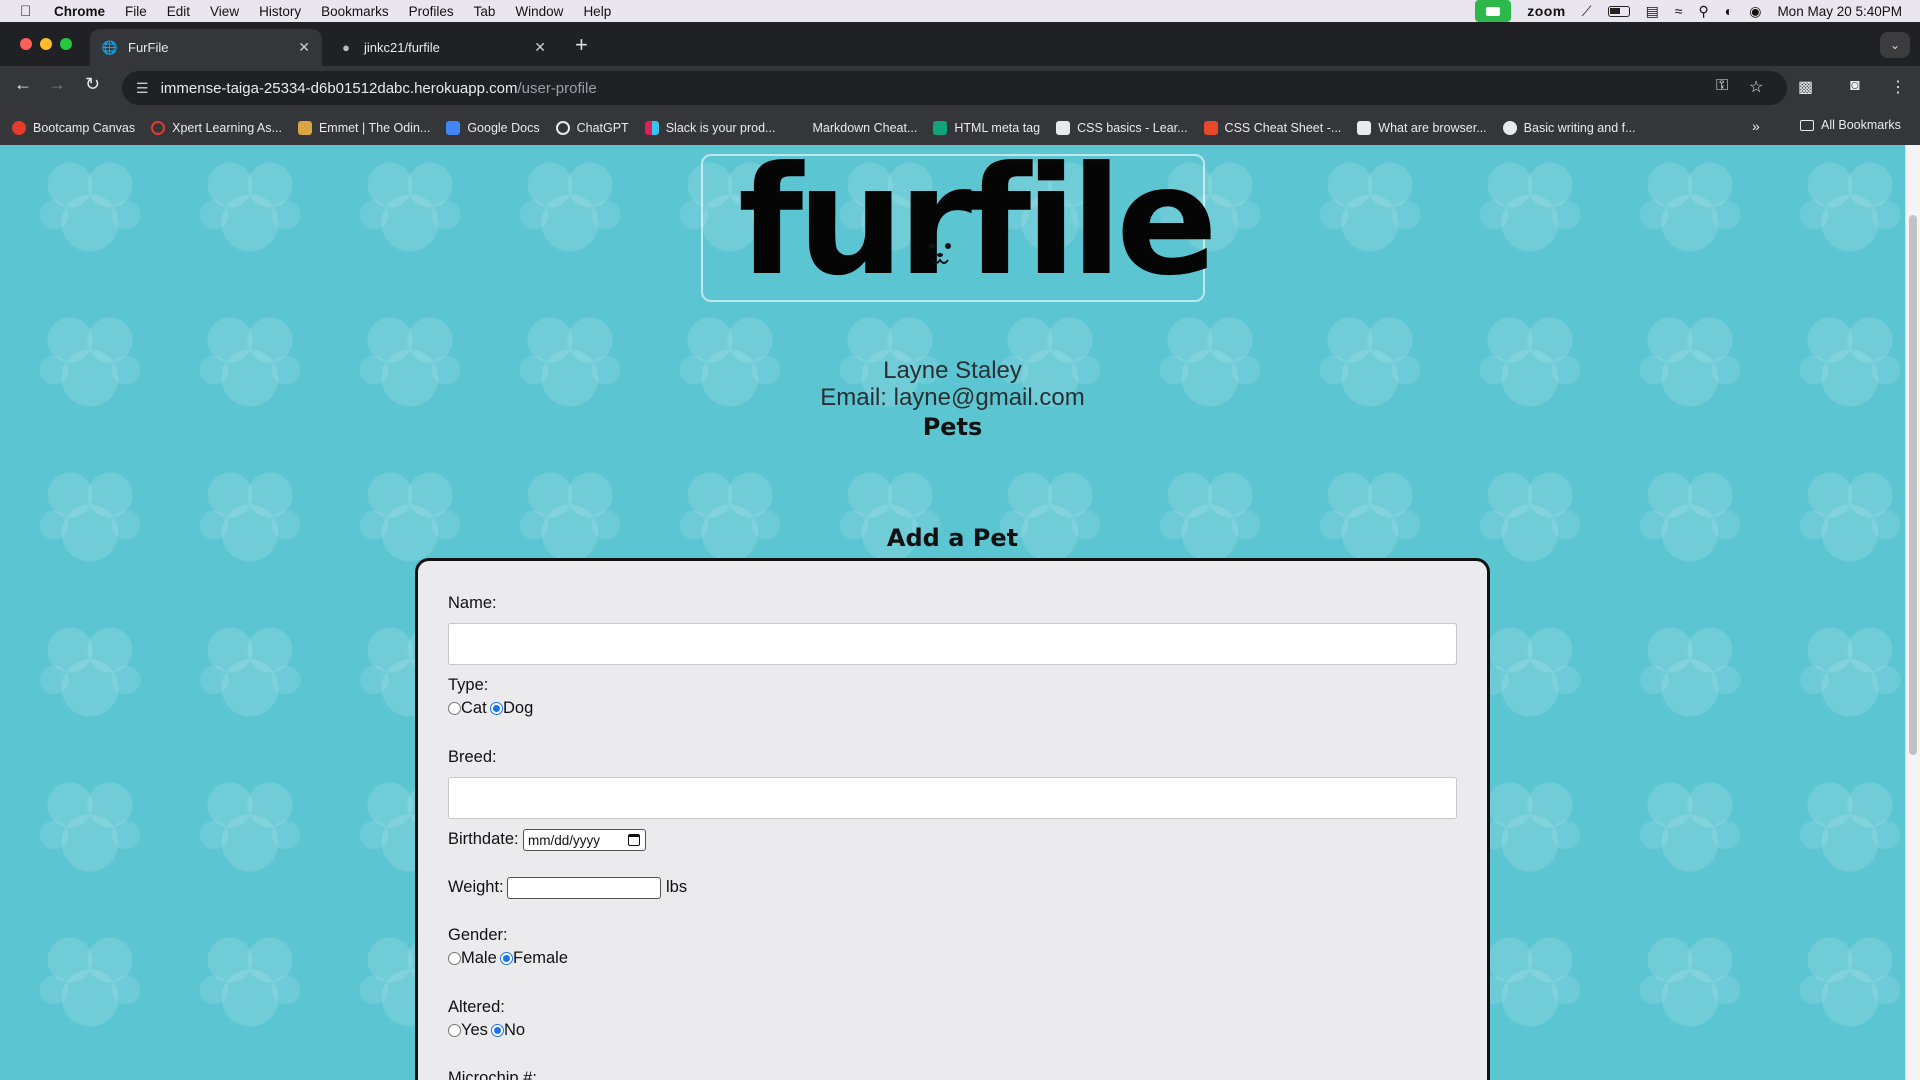  Describe the element at coordinates (1755, 11) in the screenshot. I see `siri-icon: ◉` at that location.